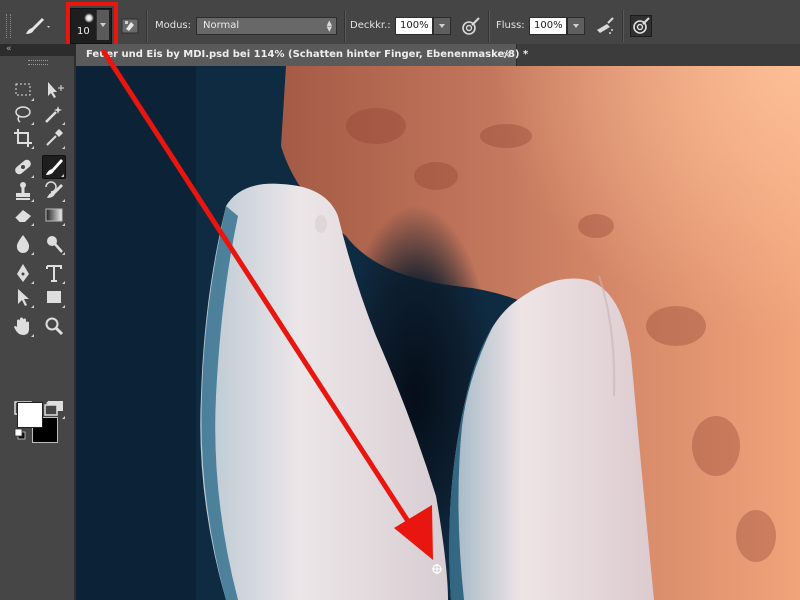  I want to click on brush-icon, so click(38, 26).